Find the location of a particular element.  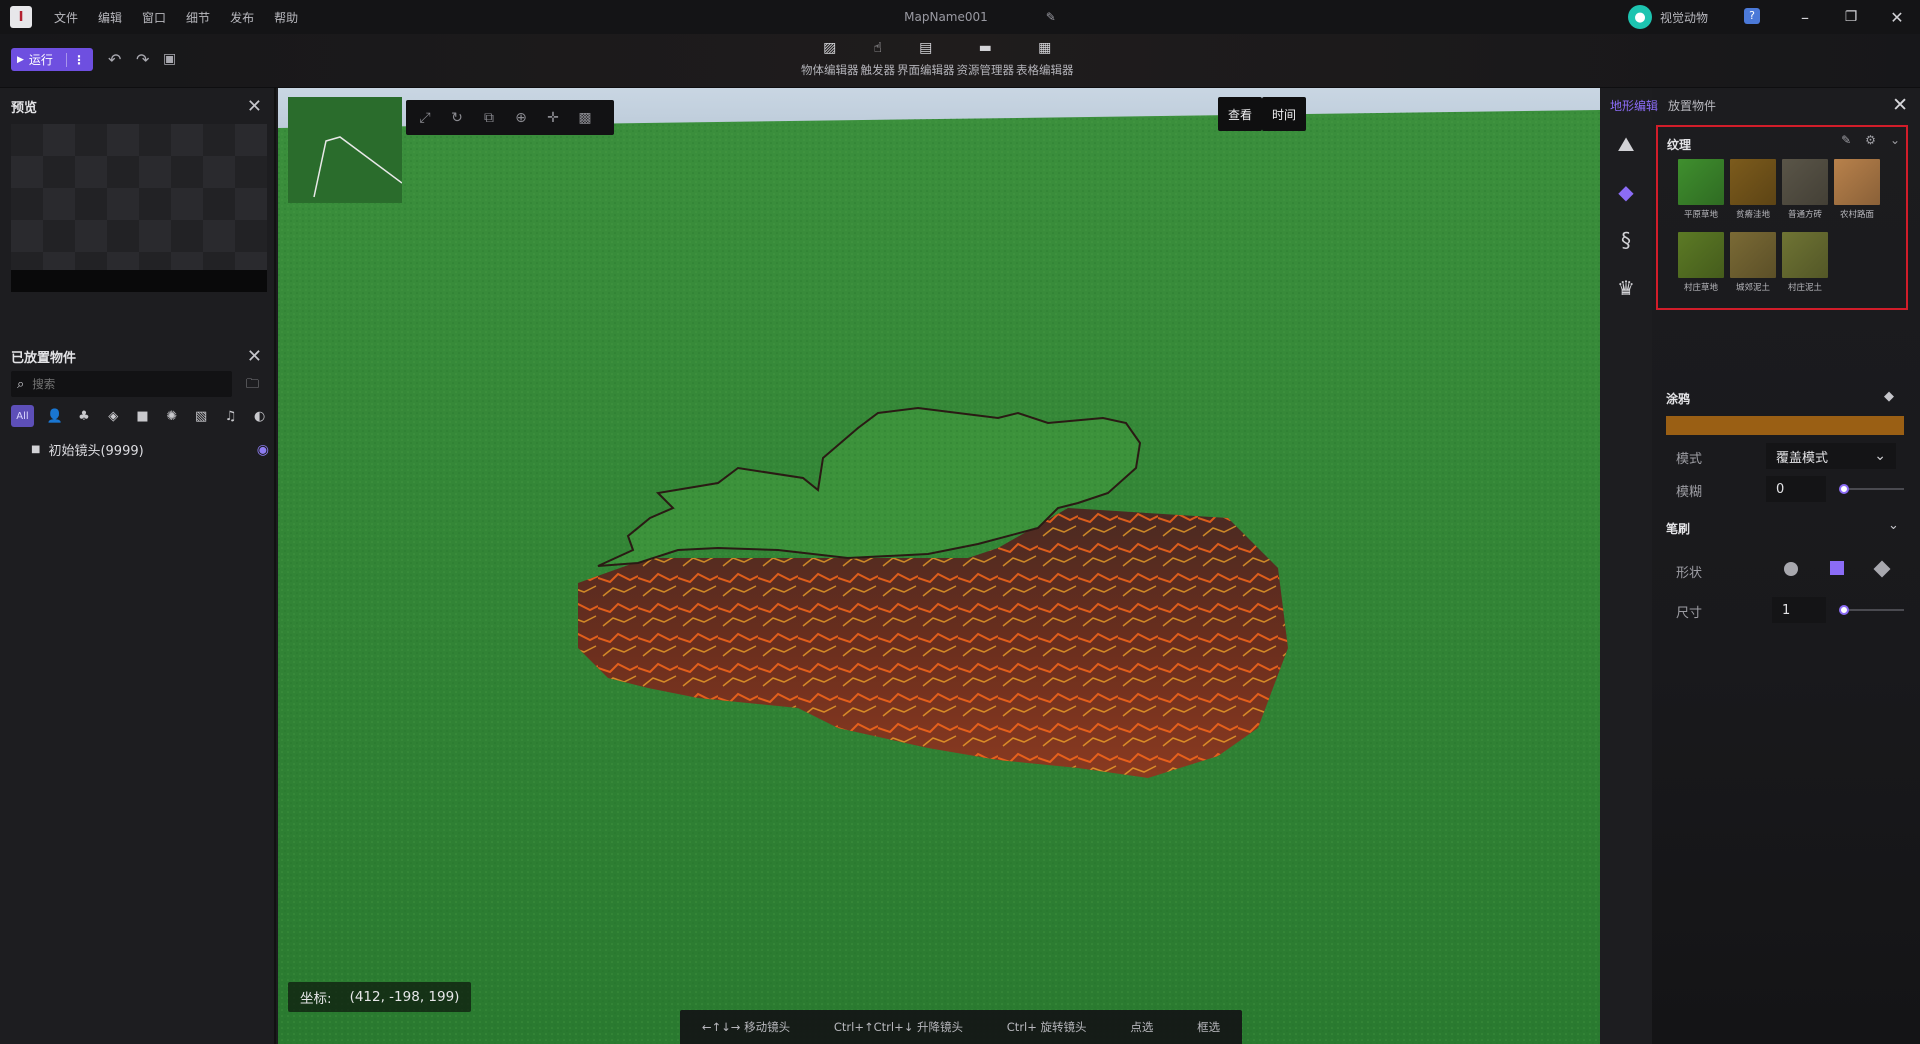

ui-editor-button: ▤ 界面编辑器 is located at coordinates (926, 59).